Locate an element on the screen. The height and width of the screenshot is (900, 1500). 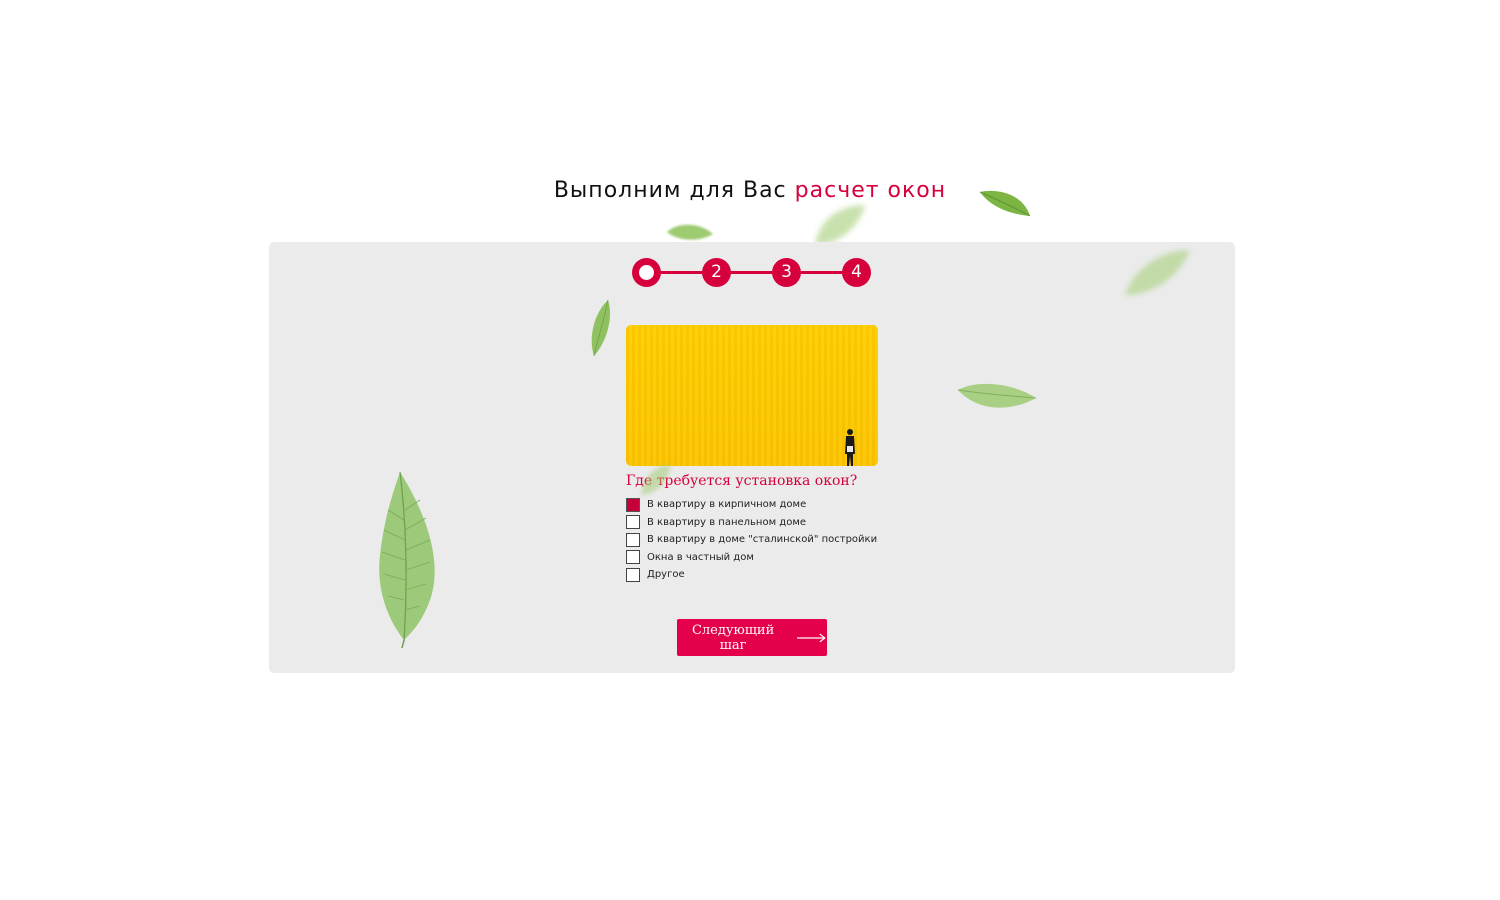
step-progress: 2 3 4 is located at coordinates (752, 273).